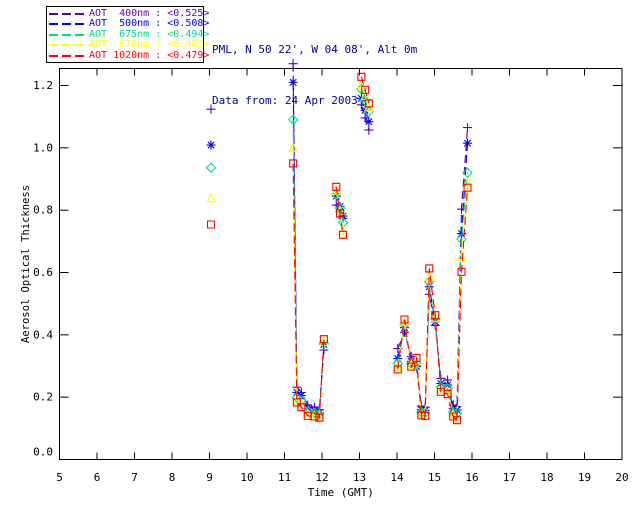  Describe the element at coordinates (211, 197) in the screenshot. I see `legend-key-marker-AOT-870nm` at that location.